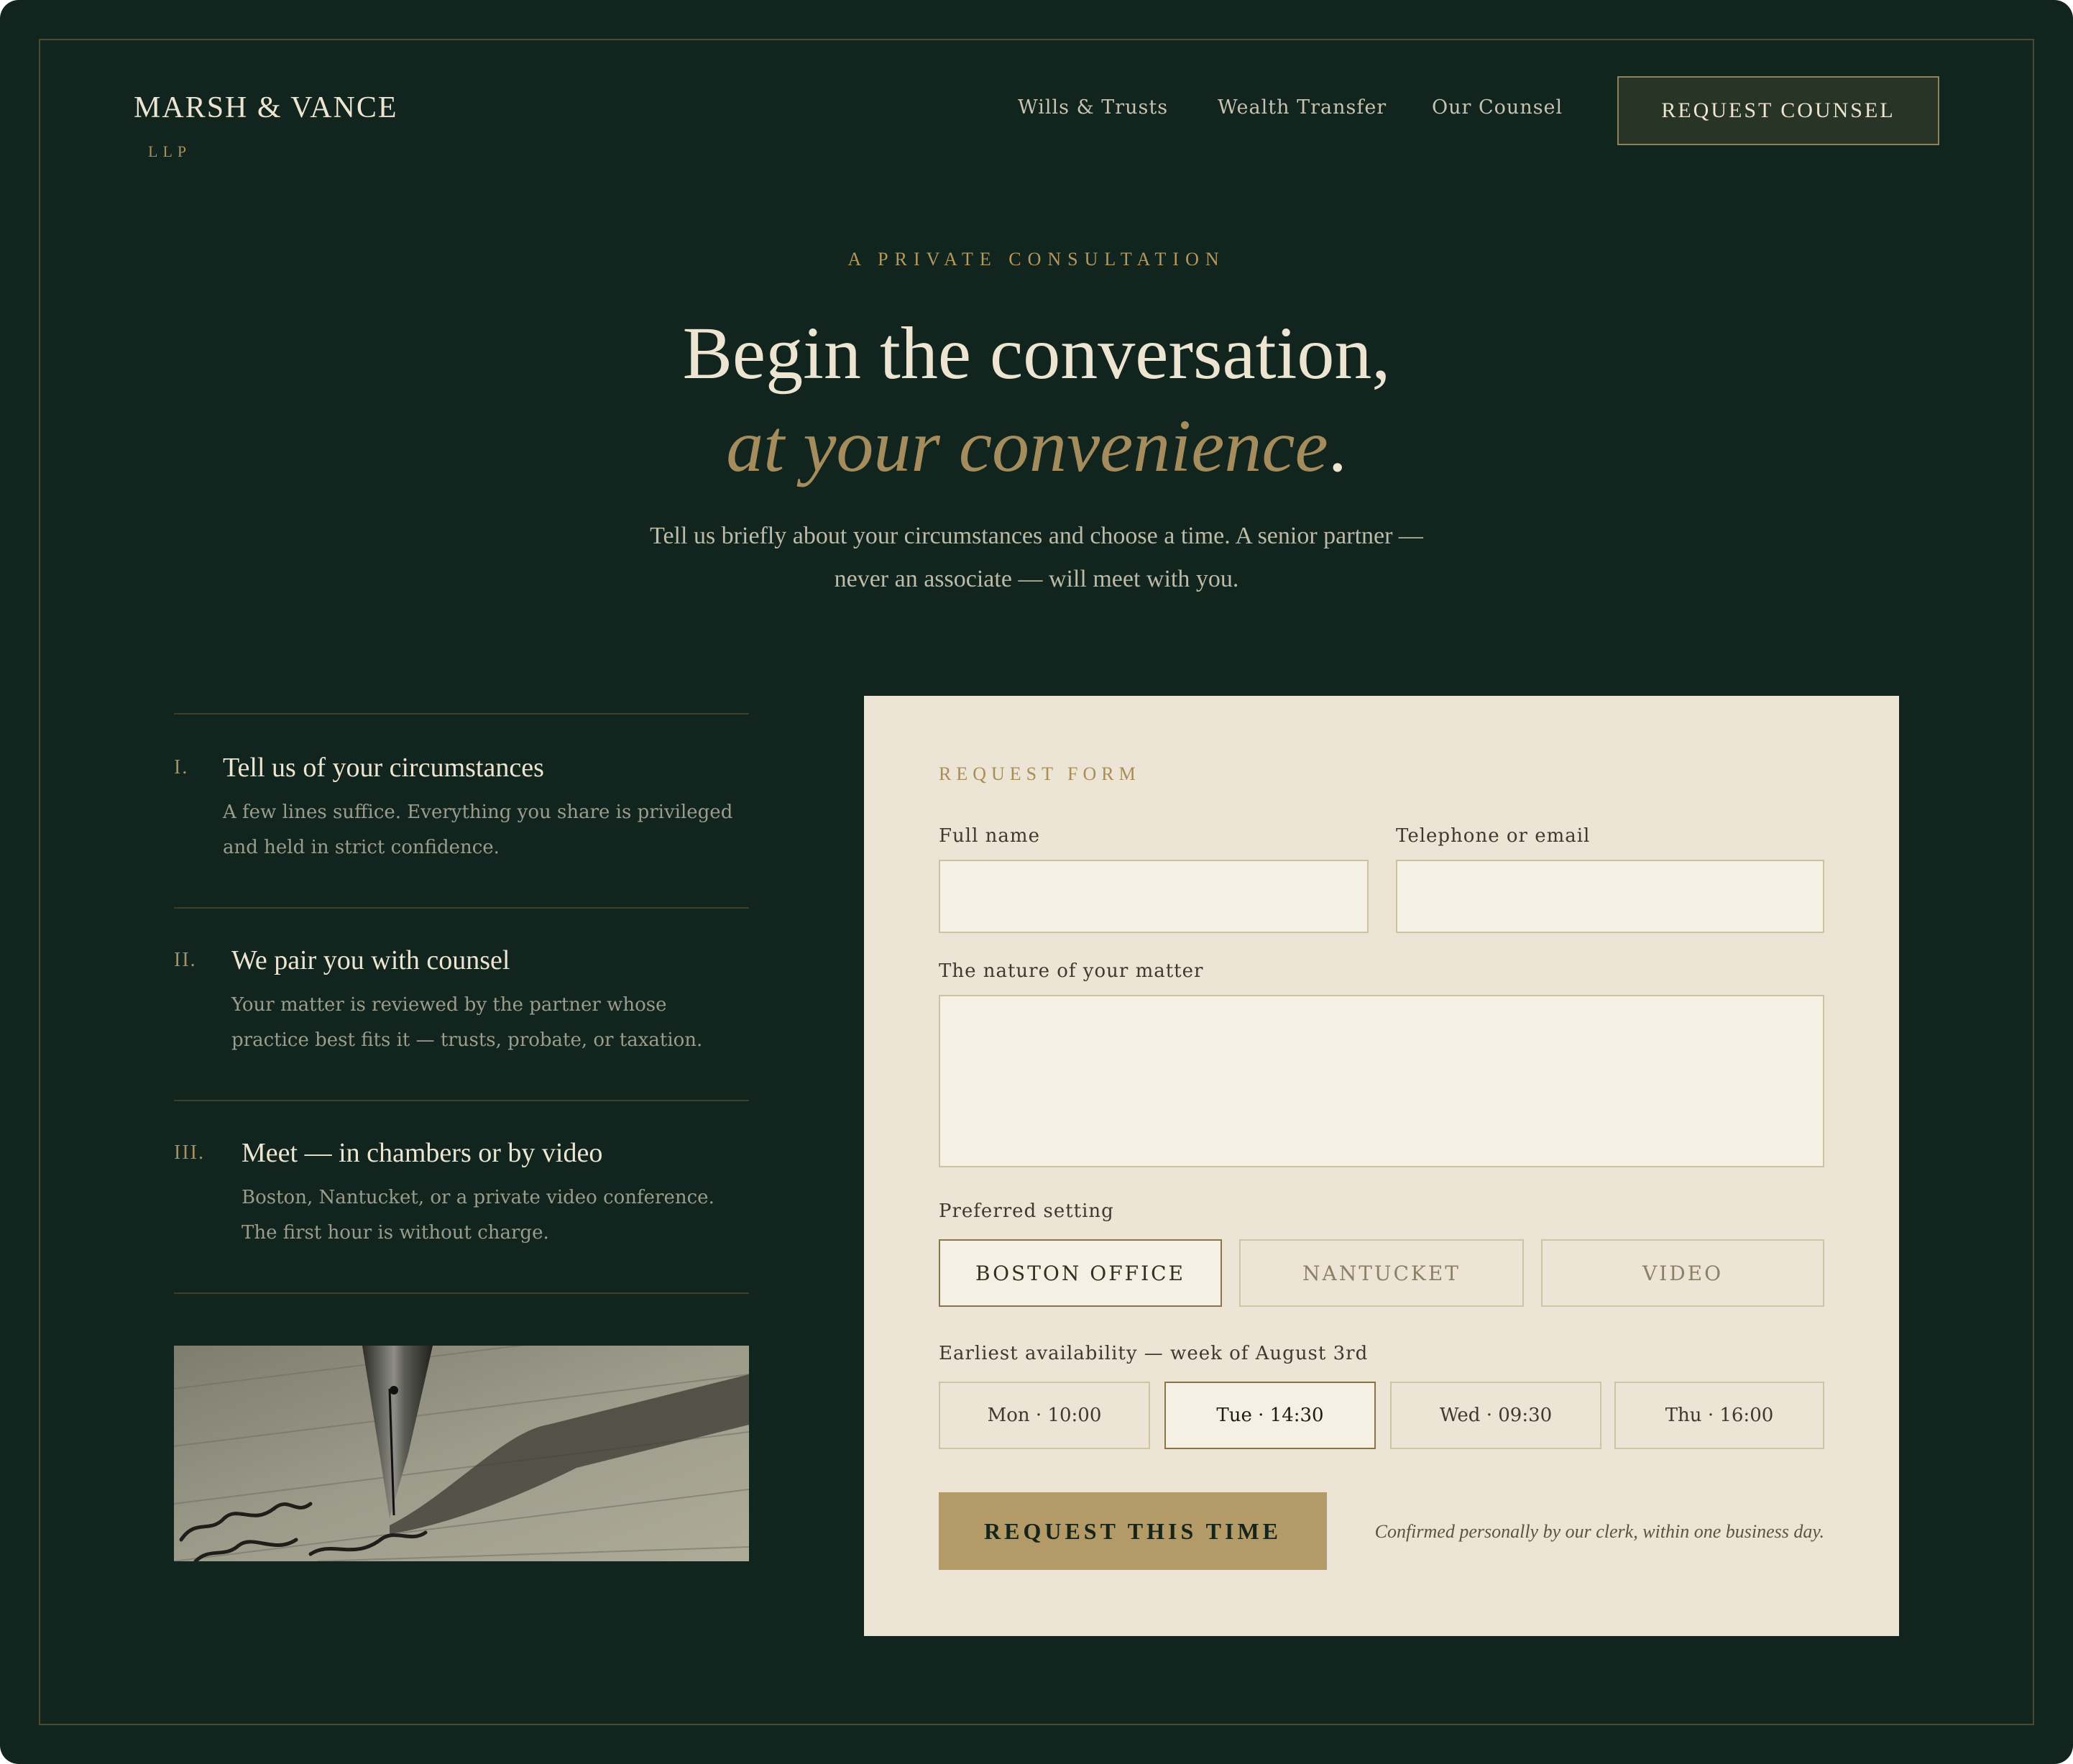 Image resolution: width=2073 pixels, height=1764 pixels. I want to click on setting-option-nantucket: NANTUCKET, so click(1381, 1273).